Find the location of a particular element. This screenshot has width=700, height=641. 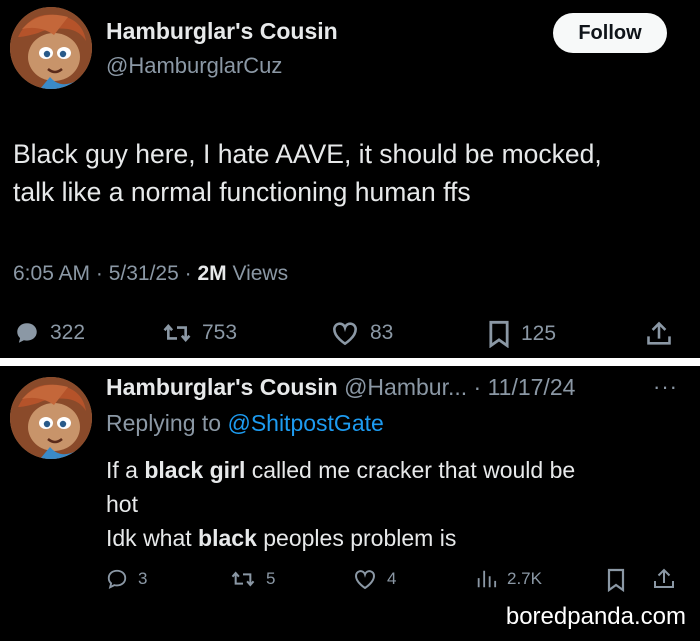

like-button: 4 is located at coordinates (374, 579).